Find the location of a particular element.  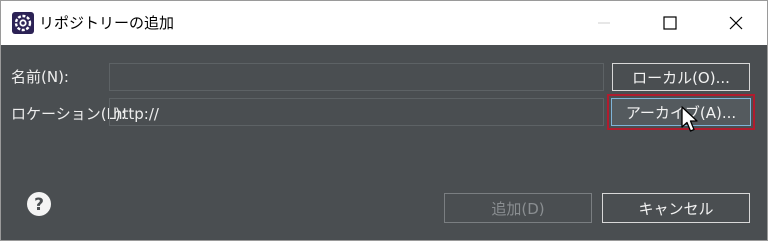

cancel-button-label: キャンセル is located at coordinates (676, 208).